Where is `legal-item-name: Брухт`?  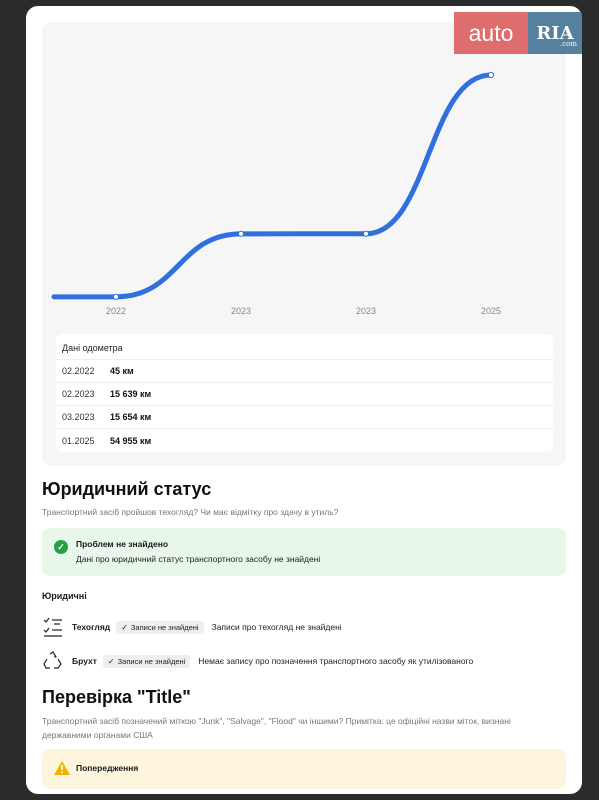
legal-item-name: Брухт is located at coordinates (84, 661).